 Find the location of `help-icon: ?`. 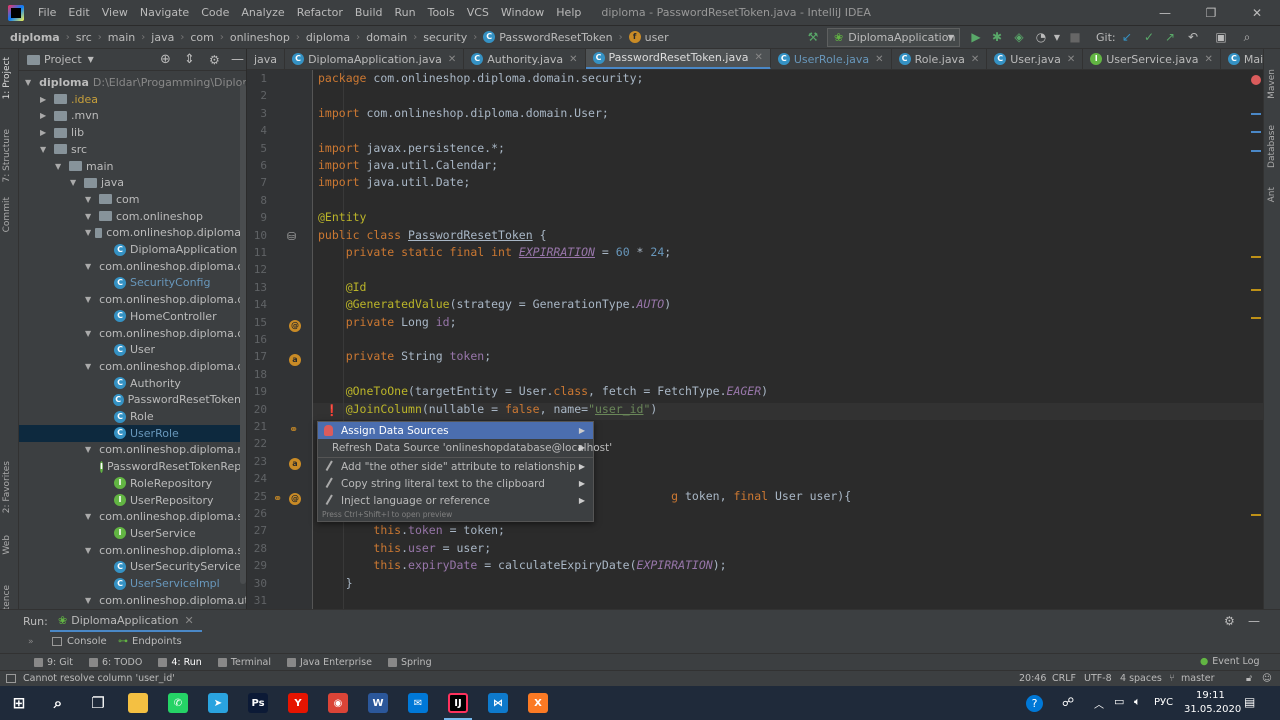

help-icon: ? is located at coordinates (1034, 703).